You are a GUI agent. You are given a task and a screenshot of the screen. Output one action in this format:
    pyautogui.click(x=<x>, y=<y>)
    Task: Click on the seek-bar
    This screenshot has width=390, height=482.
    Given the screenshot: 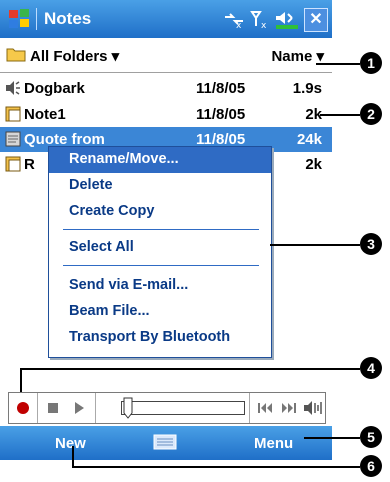 What is the action you would take?
    pyautogui.click(x=183, y=408)
    